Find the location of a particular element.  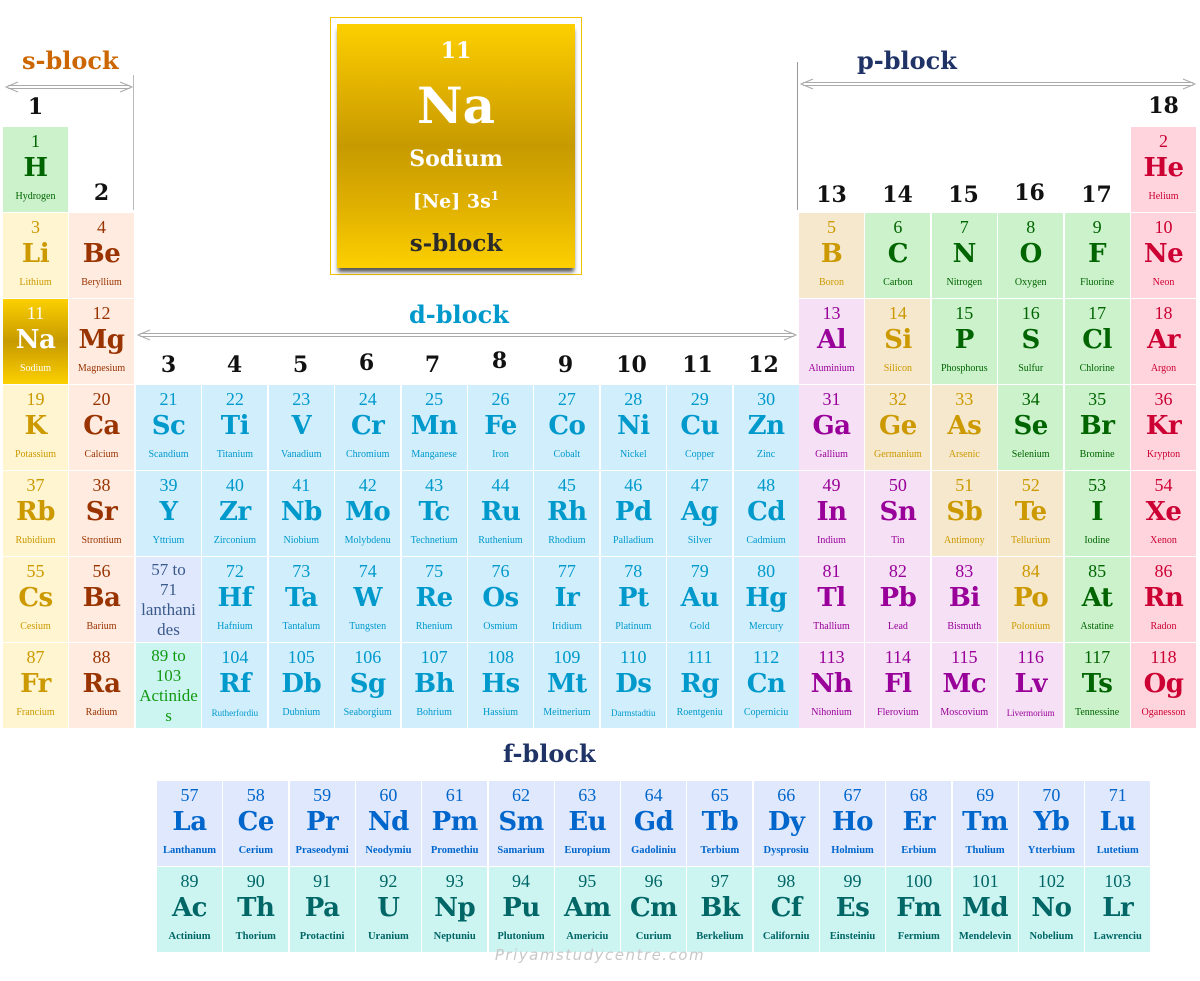

element-cell-tl: 81 Tl Thallium is located at coordinates (831, 599).